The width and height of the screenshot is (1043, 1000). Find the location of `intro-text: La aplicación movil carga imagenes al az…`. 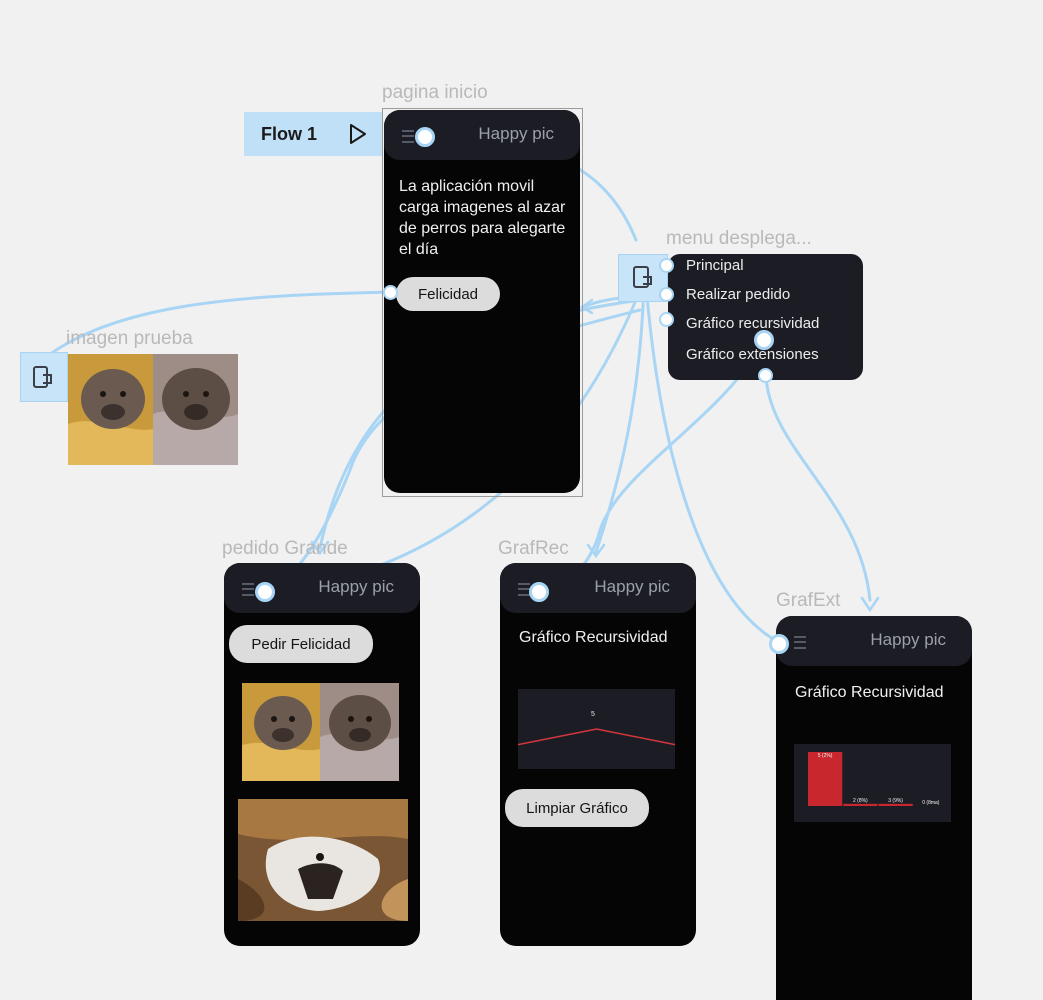

intro-text: La aplicación movil carga imagenes al az… is located at coordinates (482, 218).